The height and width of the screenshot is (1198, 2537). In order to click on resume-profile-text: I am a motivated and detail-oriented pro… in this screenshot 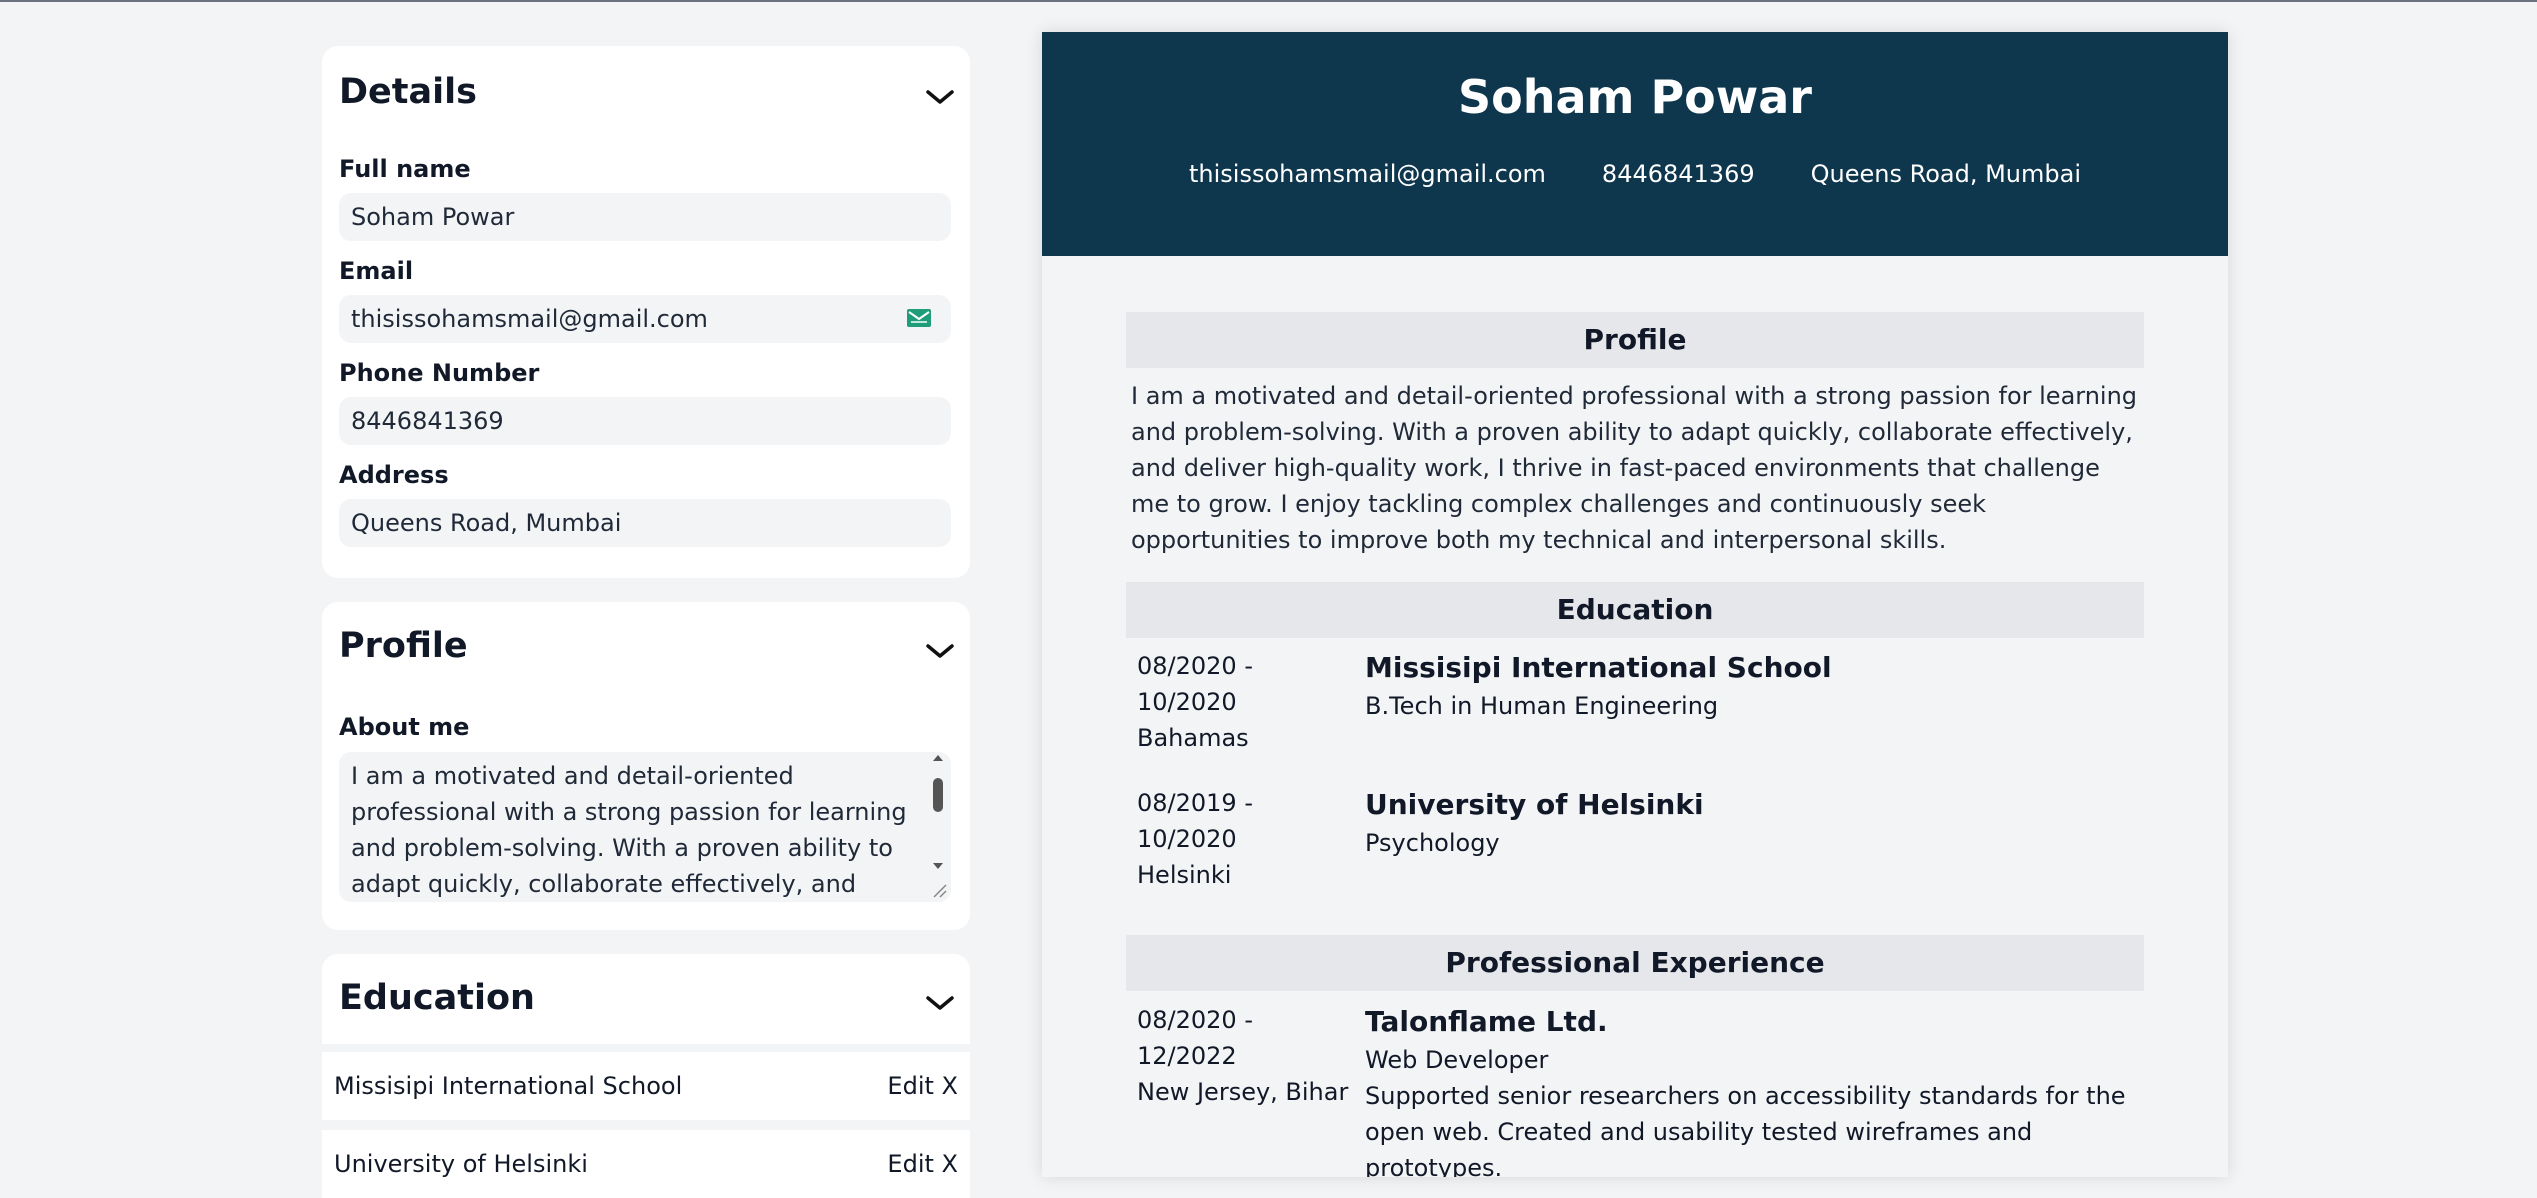, I will do `click(1634, 468)`.